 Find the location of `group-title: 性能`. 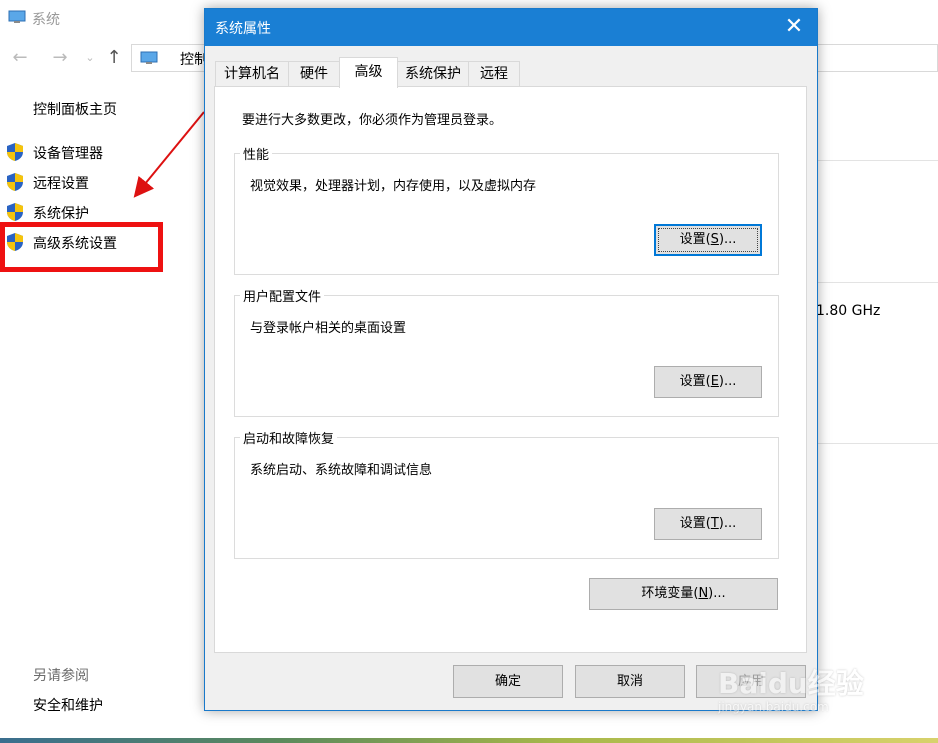

group-title: 性能 is located at coordinates (256, 153).